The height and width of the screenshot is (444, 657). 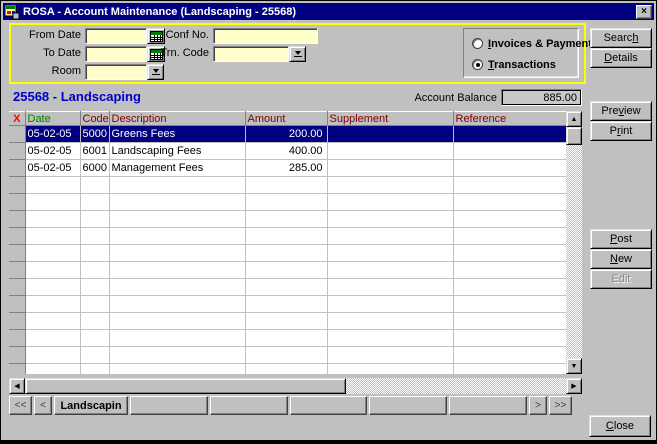 I want to click on room-input, so click(x=116, y=72).